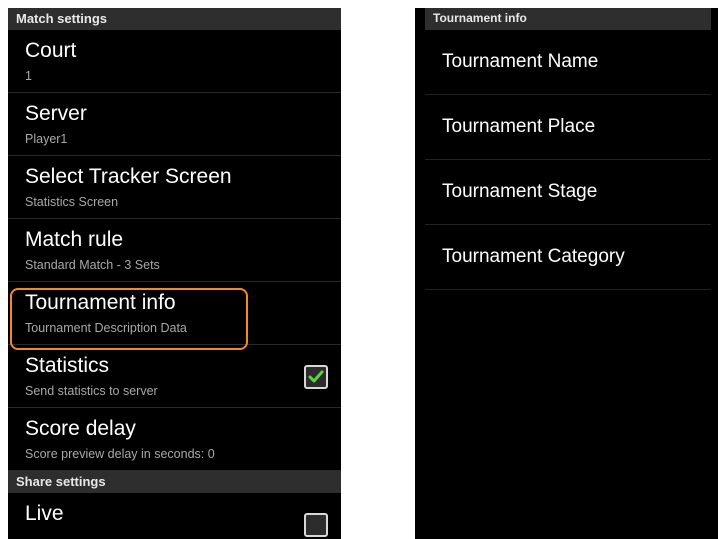  I want to click on item-label: Tournament Place, so click(519, 126).